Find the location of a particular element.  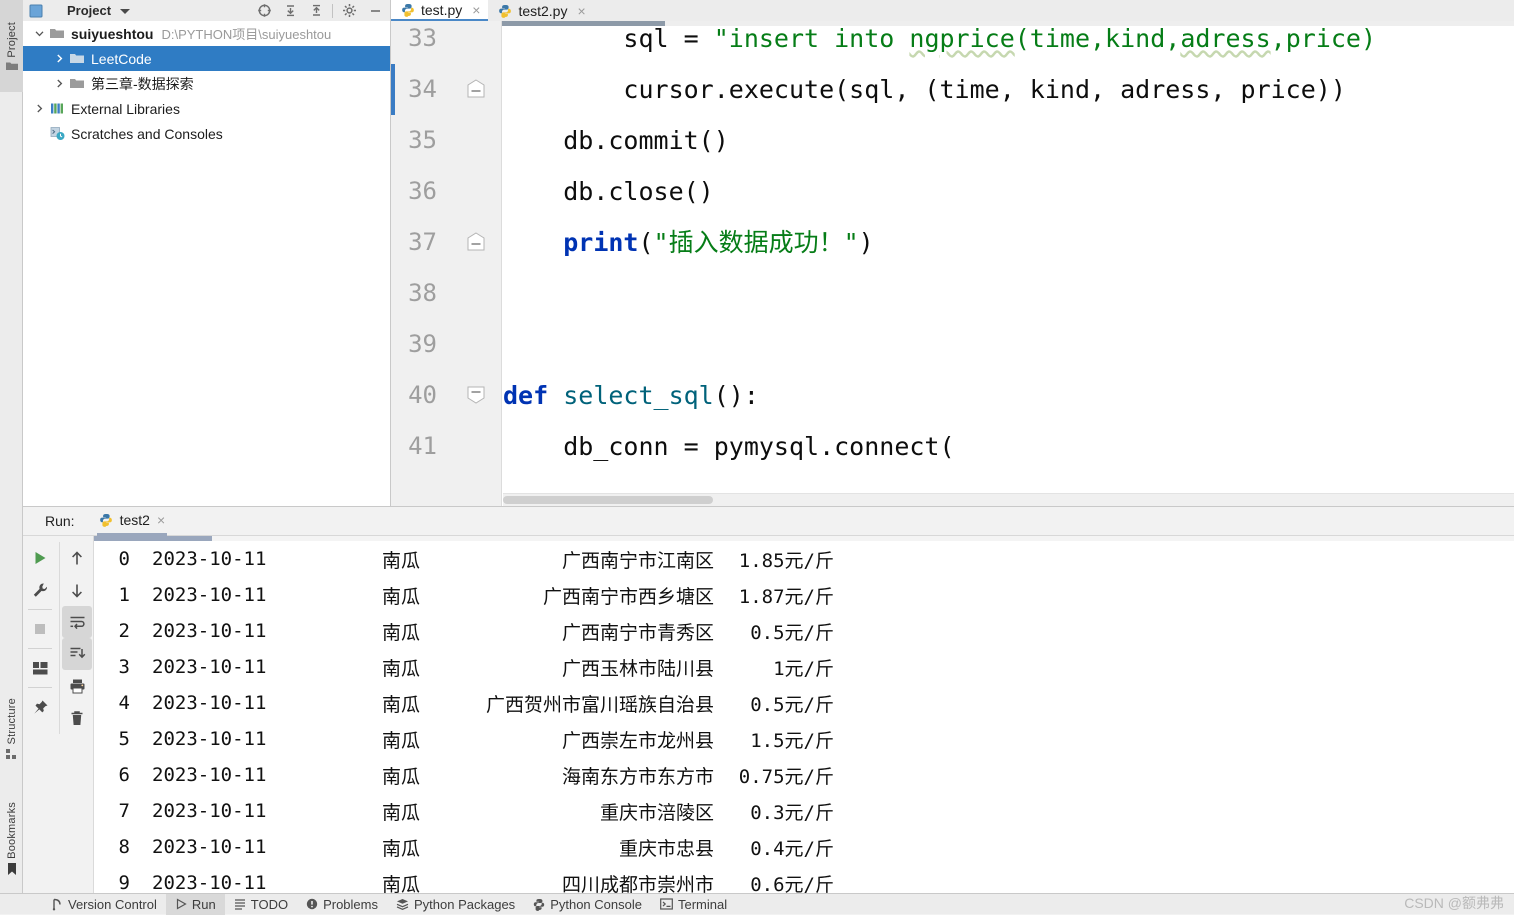

status-item-problems: Problems is located at coordinates (342, 904).